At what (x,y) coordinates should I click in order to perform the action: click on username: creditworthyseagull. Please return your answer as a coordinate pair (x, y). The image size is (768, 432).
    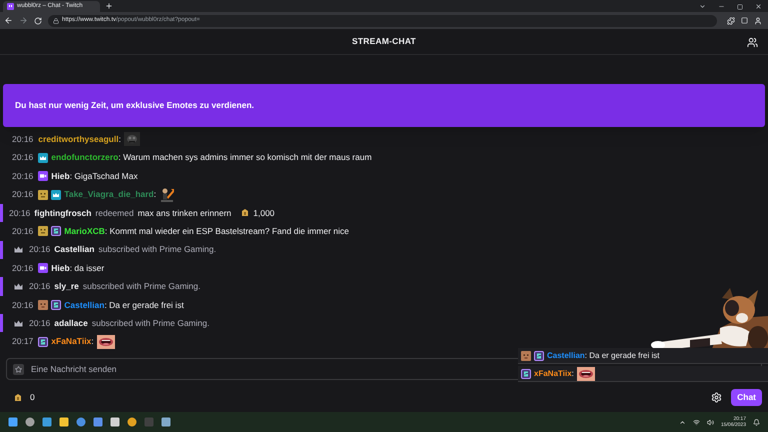
    Looking at the image, I should click on (78, 139).